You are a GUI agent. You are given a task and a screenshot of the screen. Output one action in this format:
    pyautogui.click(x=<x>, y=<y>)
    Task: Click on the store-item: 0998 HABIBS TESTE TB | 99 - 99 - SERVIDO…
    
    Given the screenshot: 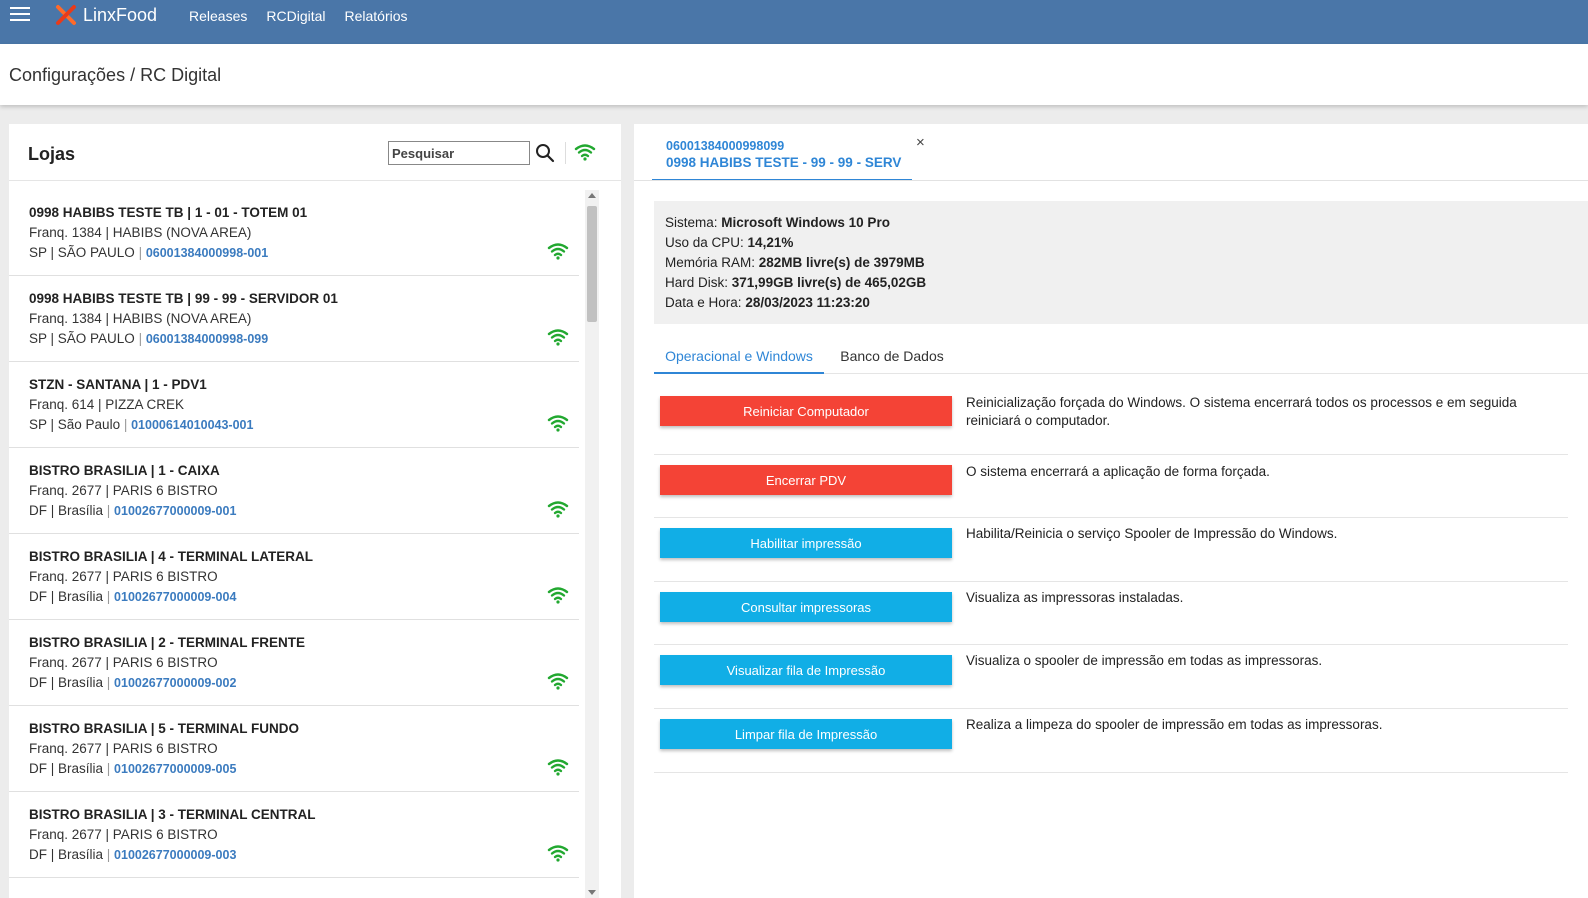 What is the action you would take?
    pyautogui.click(x=294, y=319)
    